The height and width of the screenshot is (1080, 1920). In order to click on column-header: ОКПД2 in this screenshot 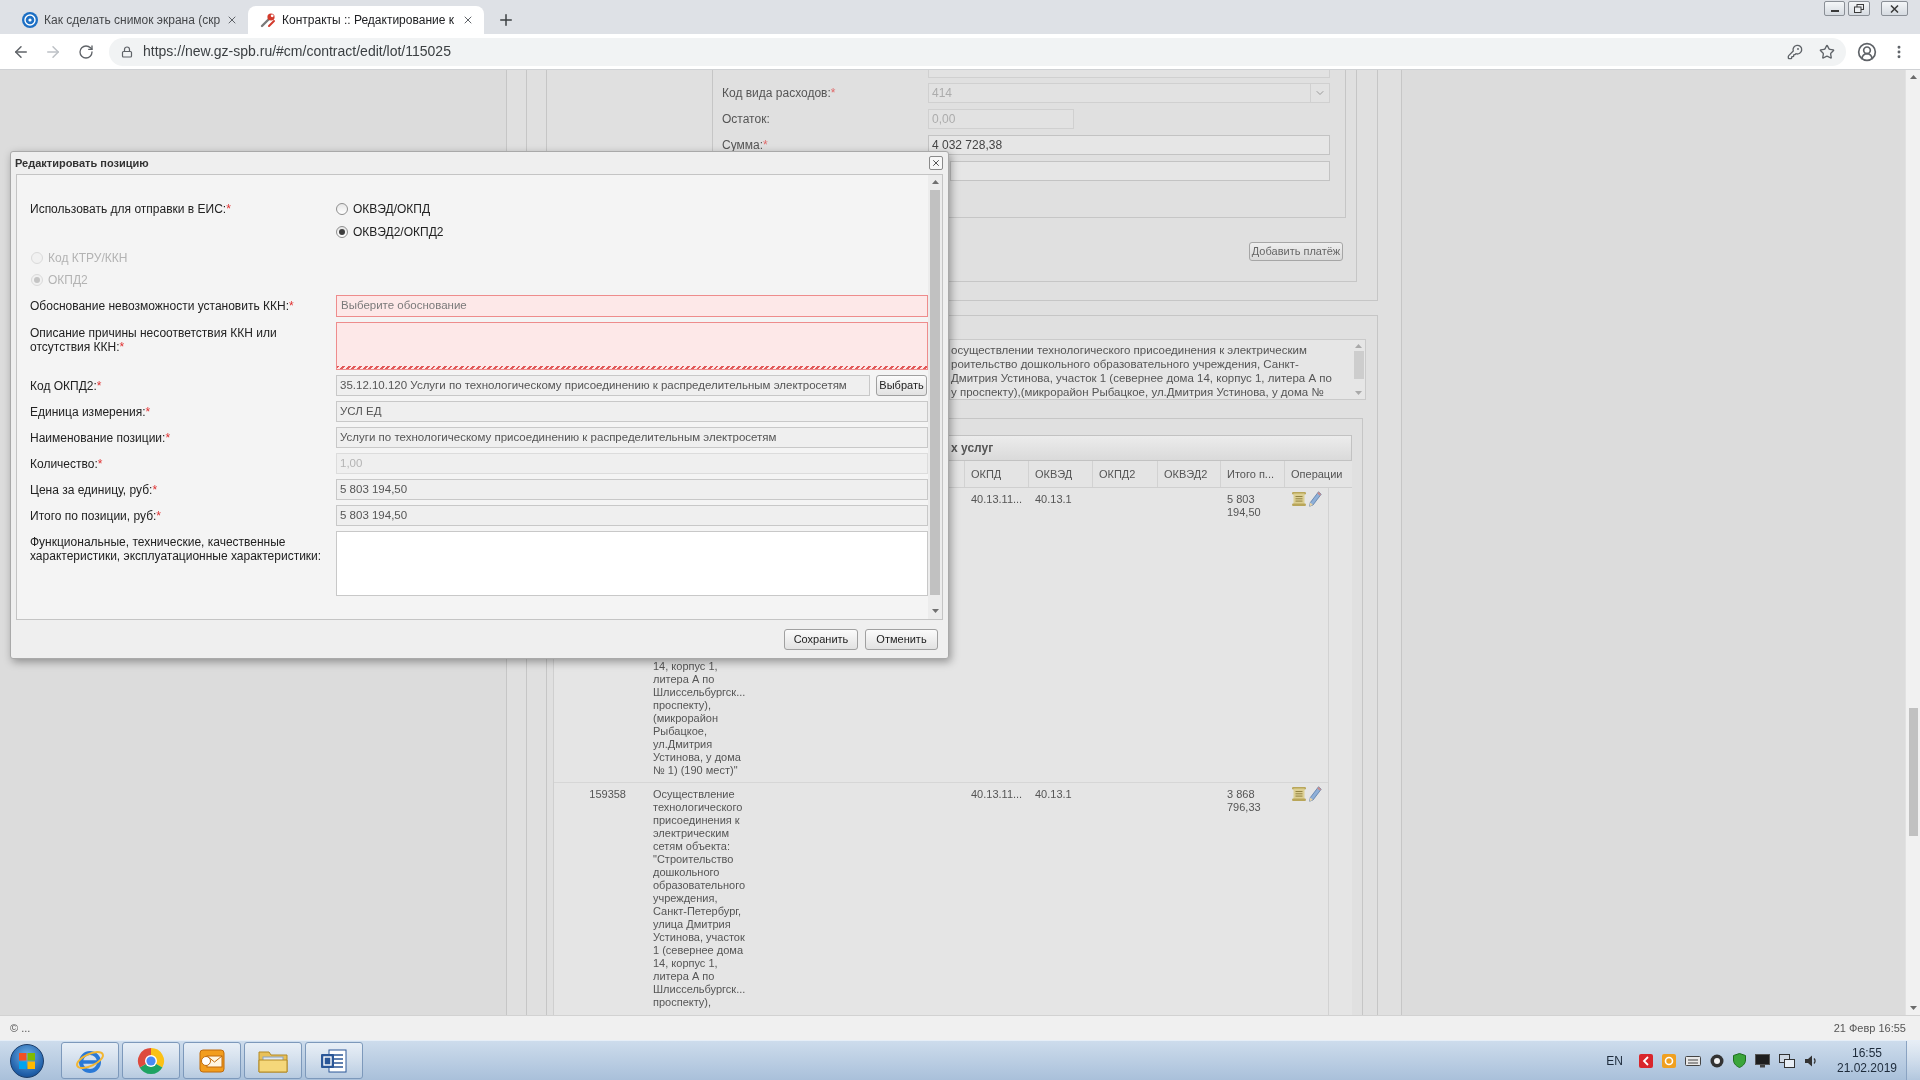, I will do `click(1117, 474)`.